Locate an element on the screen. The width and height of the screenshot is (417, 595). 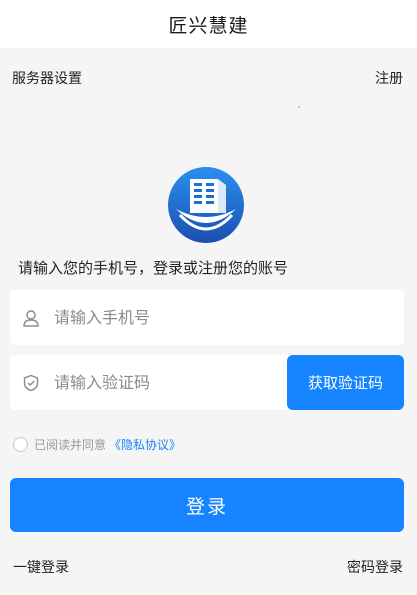
login-button: 登录 is located at coordinates (207, 505).